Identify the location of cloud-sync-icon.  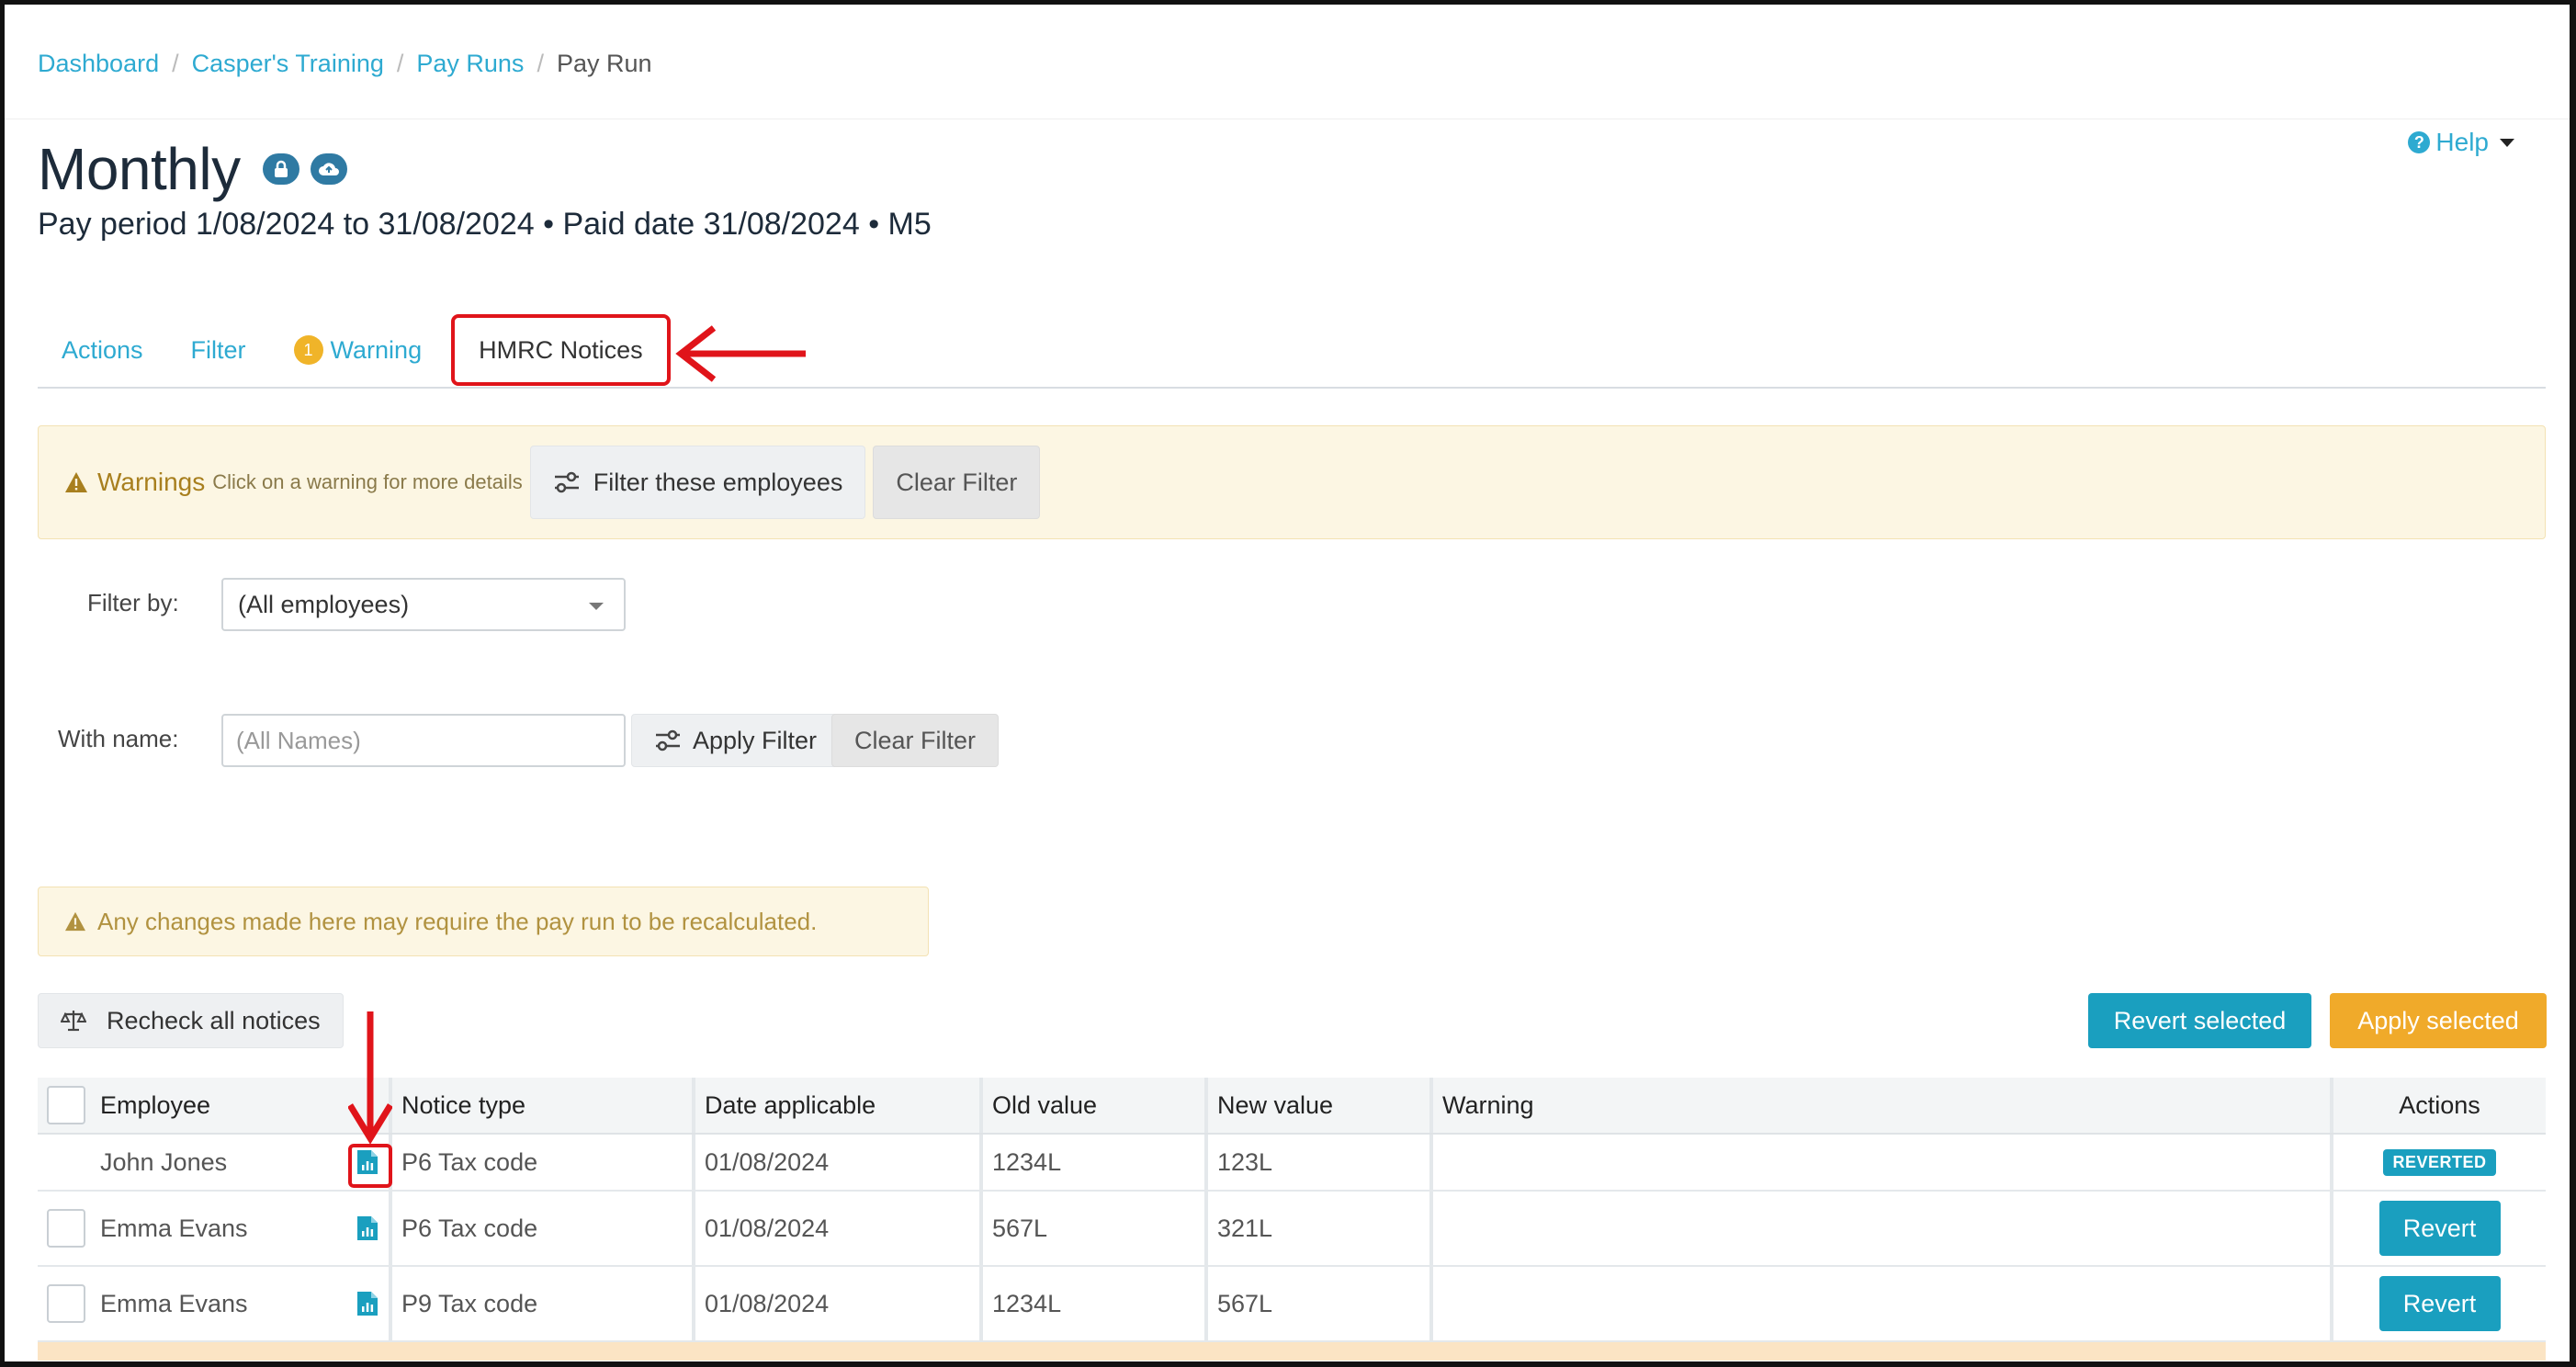
(328, 169).